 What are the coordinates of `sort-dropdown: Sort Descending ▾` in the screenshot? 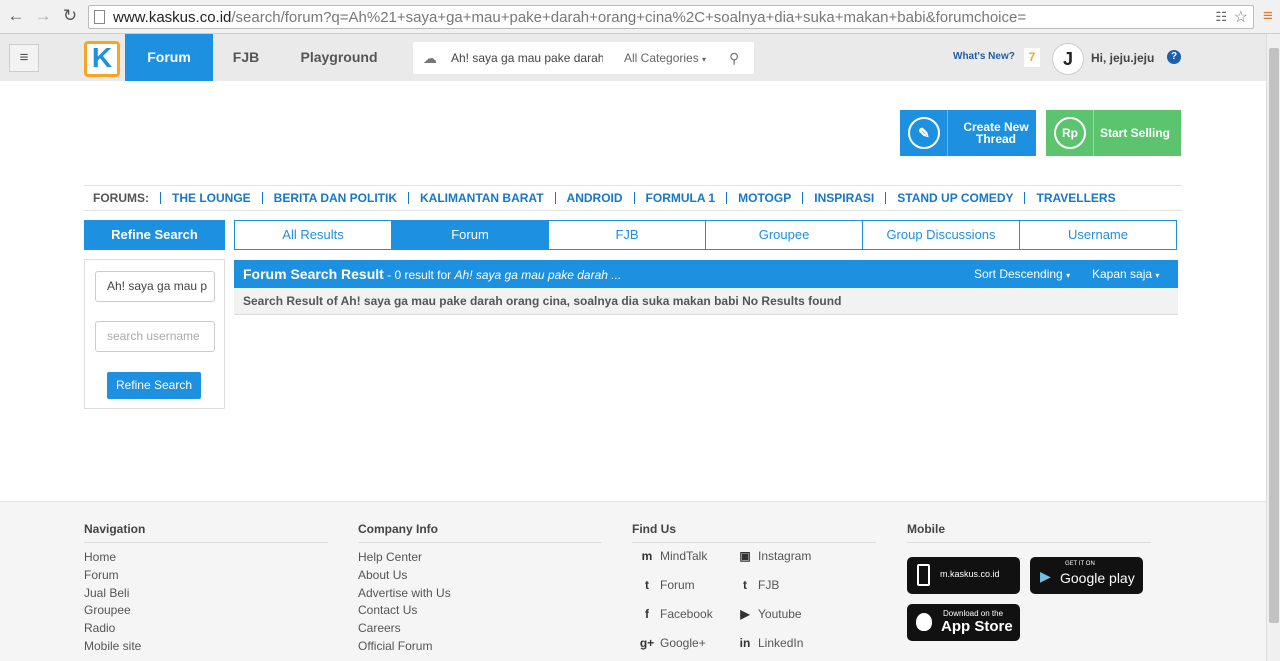 It's located at (1022, 275).